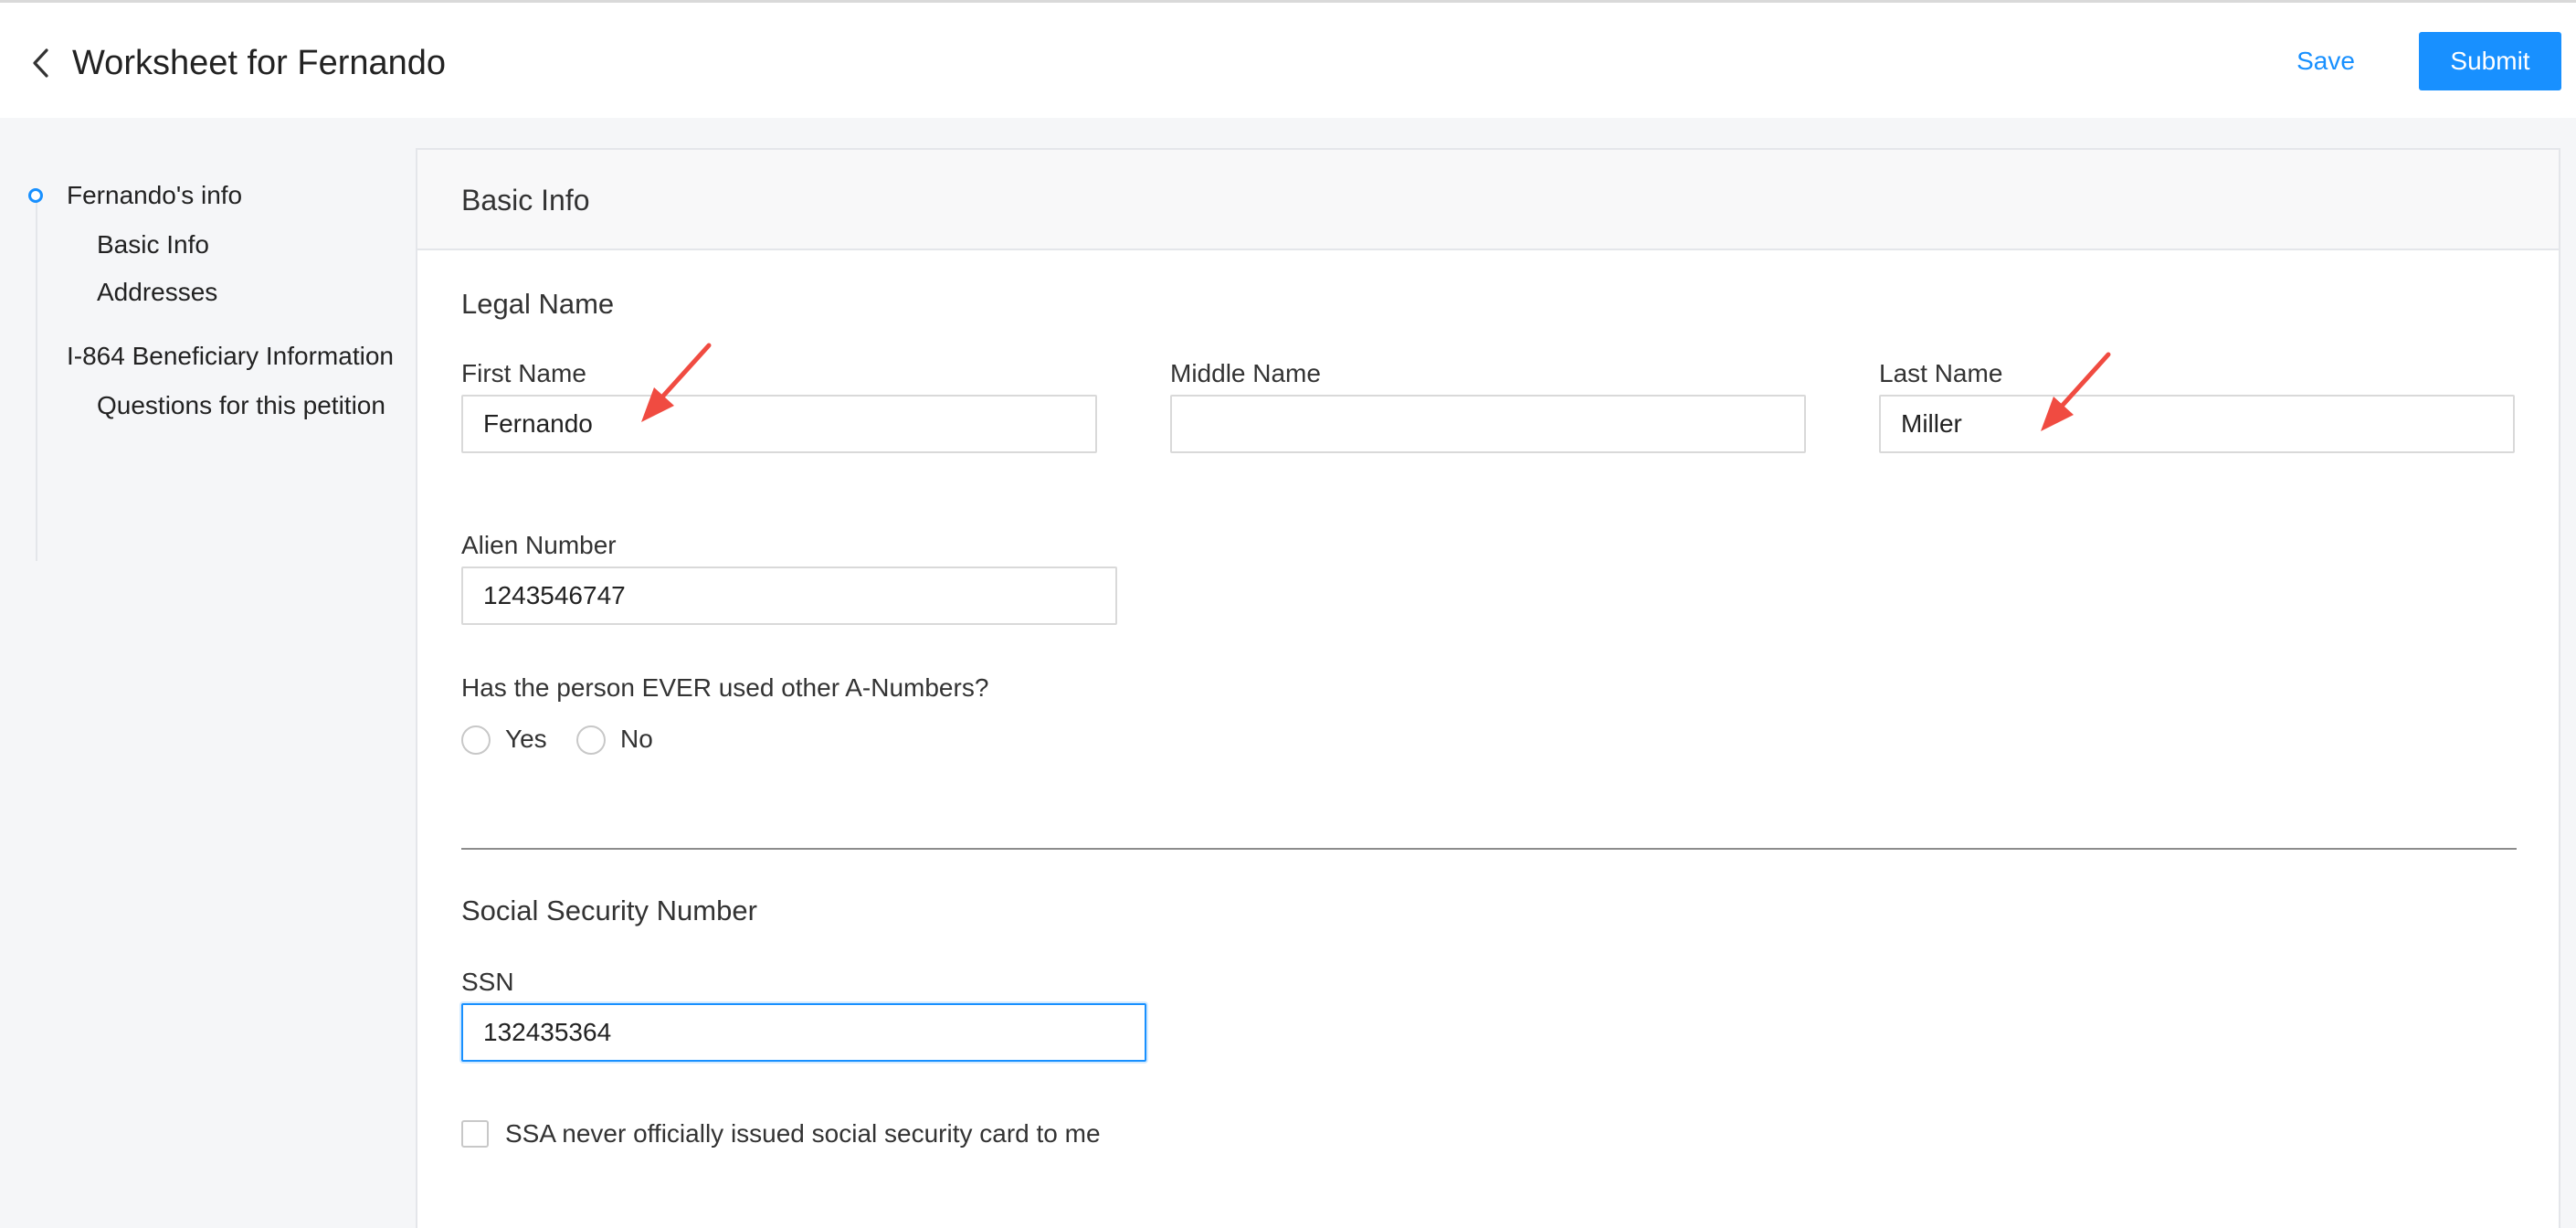 This screenshot has width=2576, height=1228. What do you see at coordinates (525, 200) in the screenshot?
I see `card-title: Basic Info` at bounding box center [525, 200].